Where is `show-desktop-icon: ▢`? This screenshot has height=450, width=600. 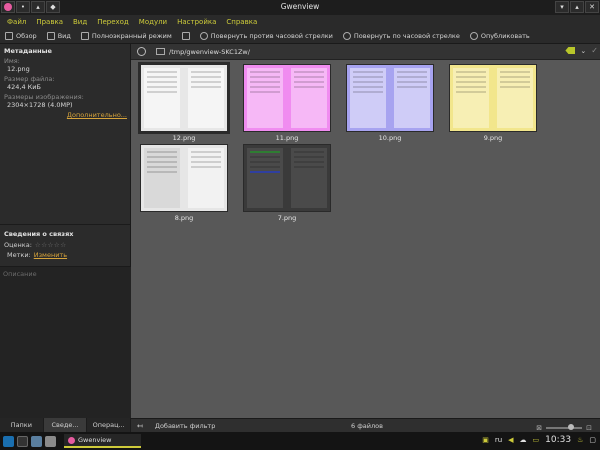
show-desktop-icon: ▢ is located at coordinates (592, 440).